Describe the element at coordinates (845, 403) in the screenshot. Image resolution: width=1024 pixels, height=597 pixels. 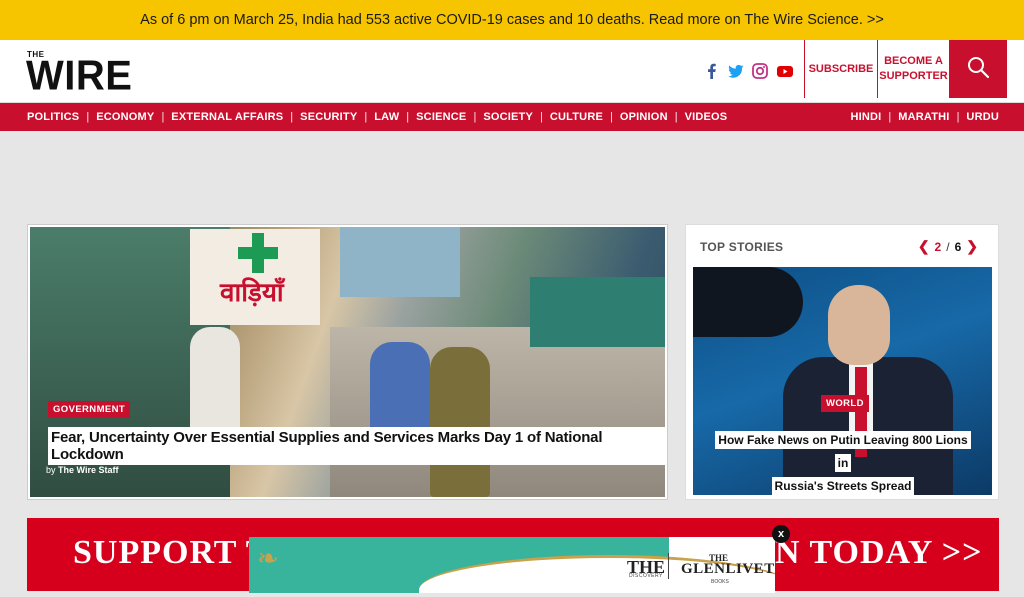
I see `top-story-category-tag: WORLD` at that location.